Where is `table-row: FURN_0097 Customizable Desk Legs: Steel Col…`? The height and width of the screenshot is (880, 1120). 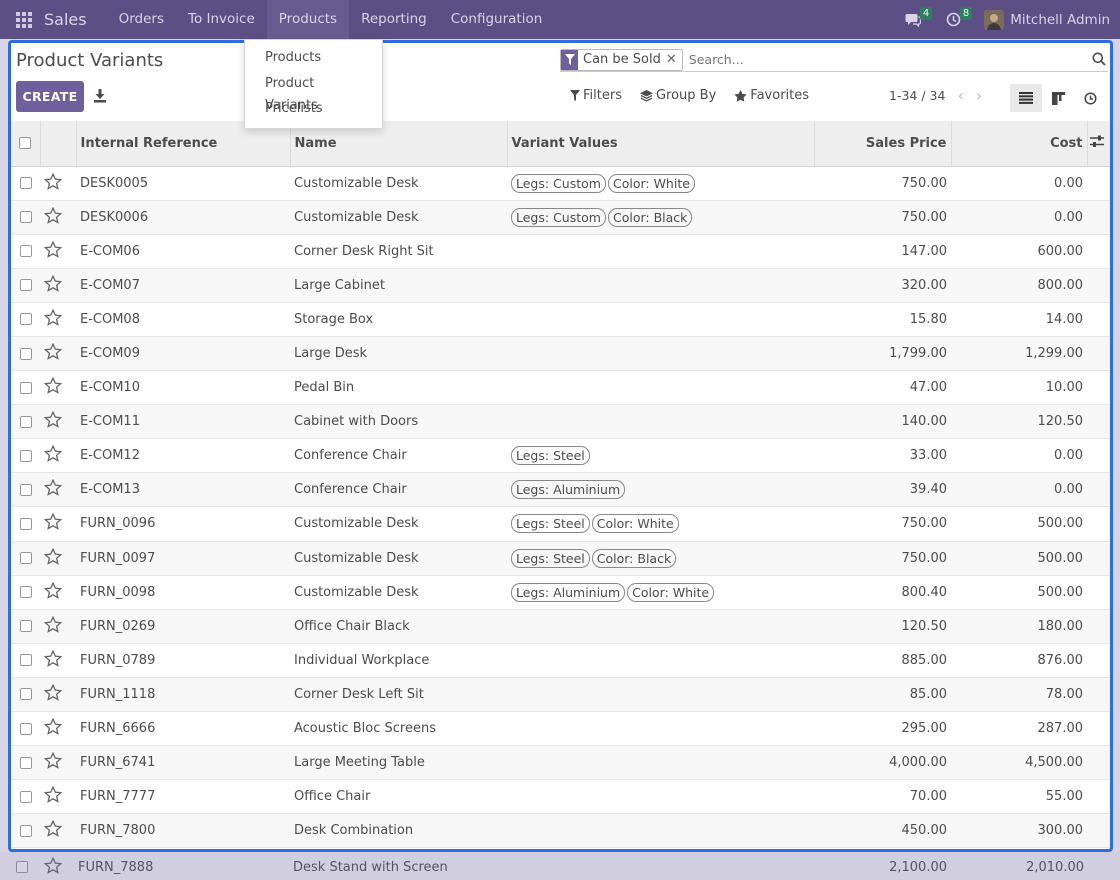 table-row: FURN_0097 Customizable Desk Legs: Steel Col… is located at coordinates (560, 558).